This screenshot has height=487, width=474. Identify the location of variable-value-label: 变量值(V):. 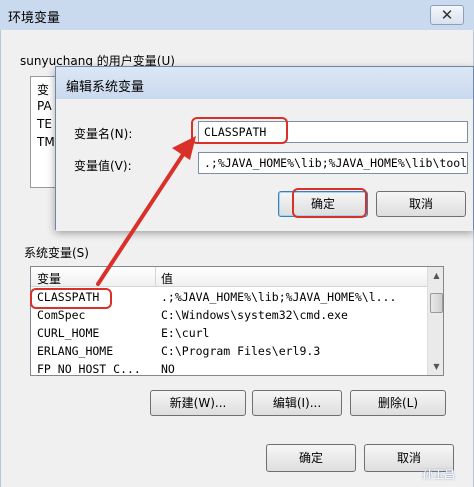
(103, 166).